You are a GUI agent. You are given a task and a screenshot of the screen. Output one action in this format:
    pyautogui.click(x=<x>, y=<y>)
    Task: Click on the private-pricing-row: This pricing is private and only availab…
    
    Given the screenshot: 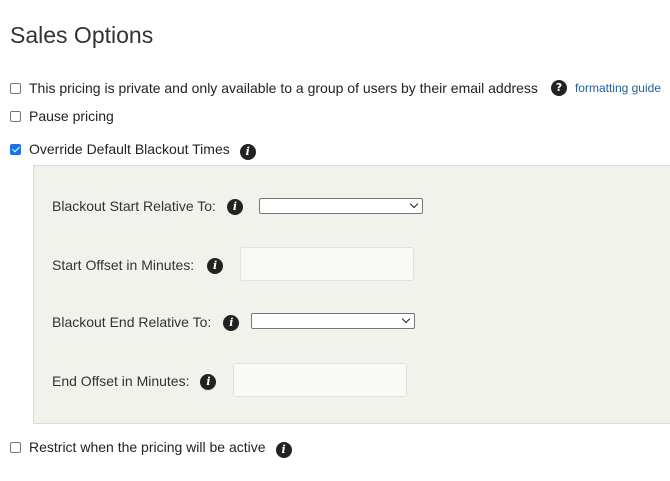 What is the action you would take?
    pyautogui.click(x=335, y=88)
    